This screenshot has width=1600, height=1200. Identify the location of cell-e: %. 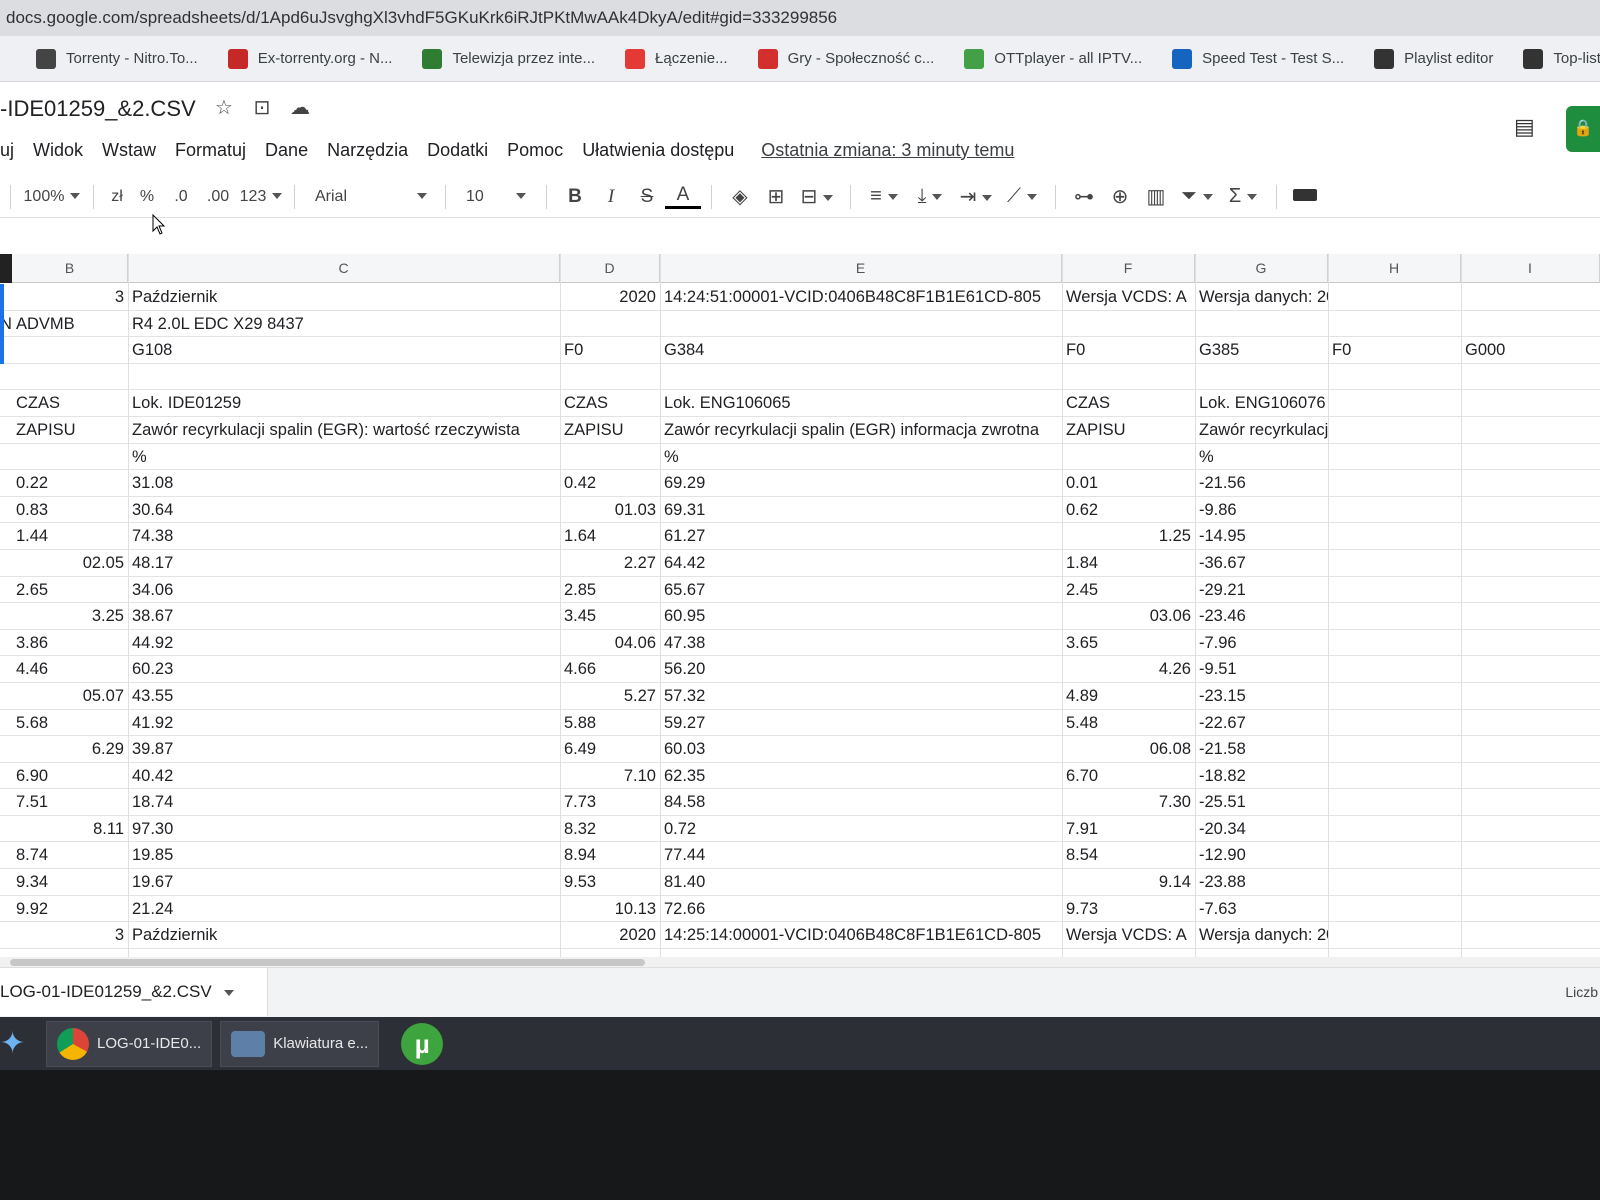
(861, 457).